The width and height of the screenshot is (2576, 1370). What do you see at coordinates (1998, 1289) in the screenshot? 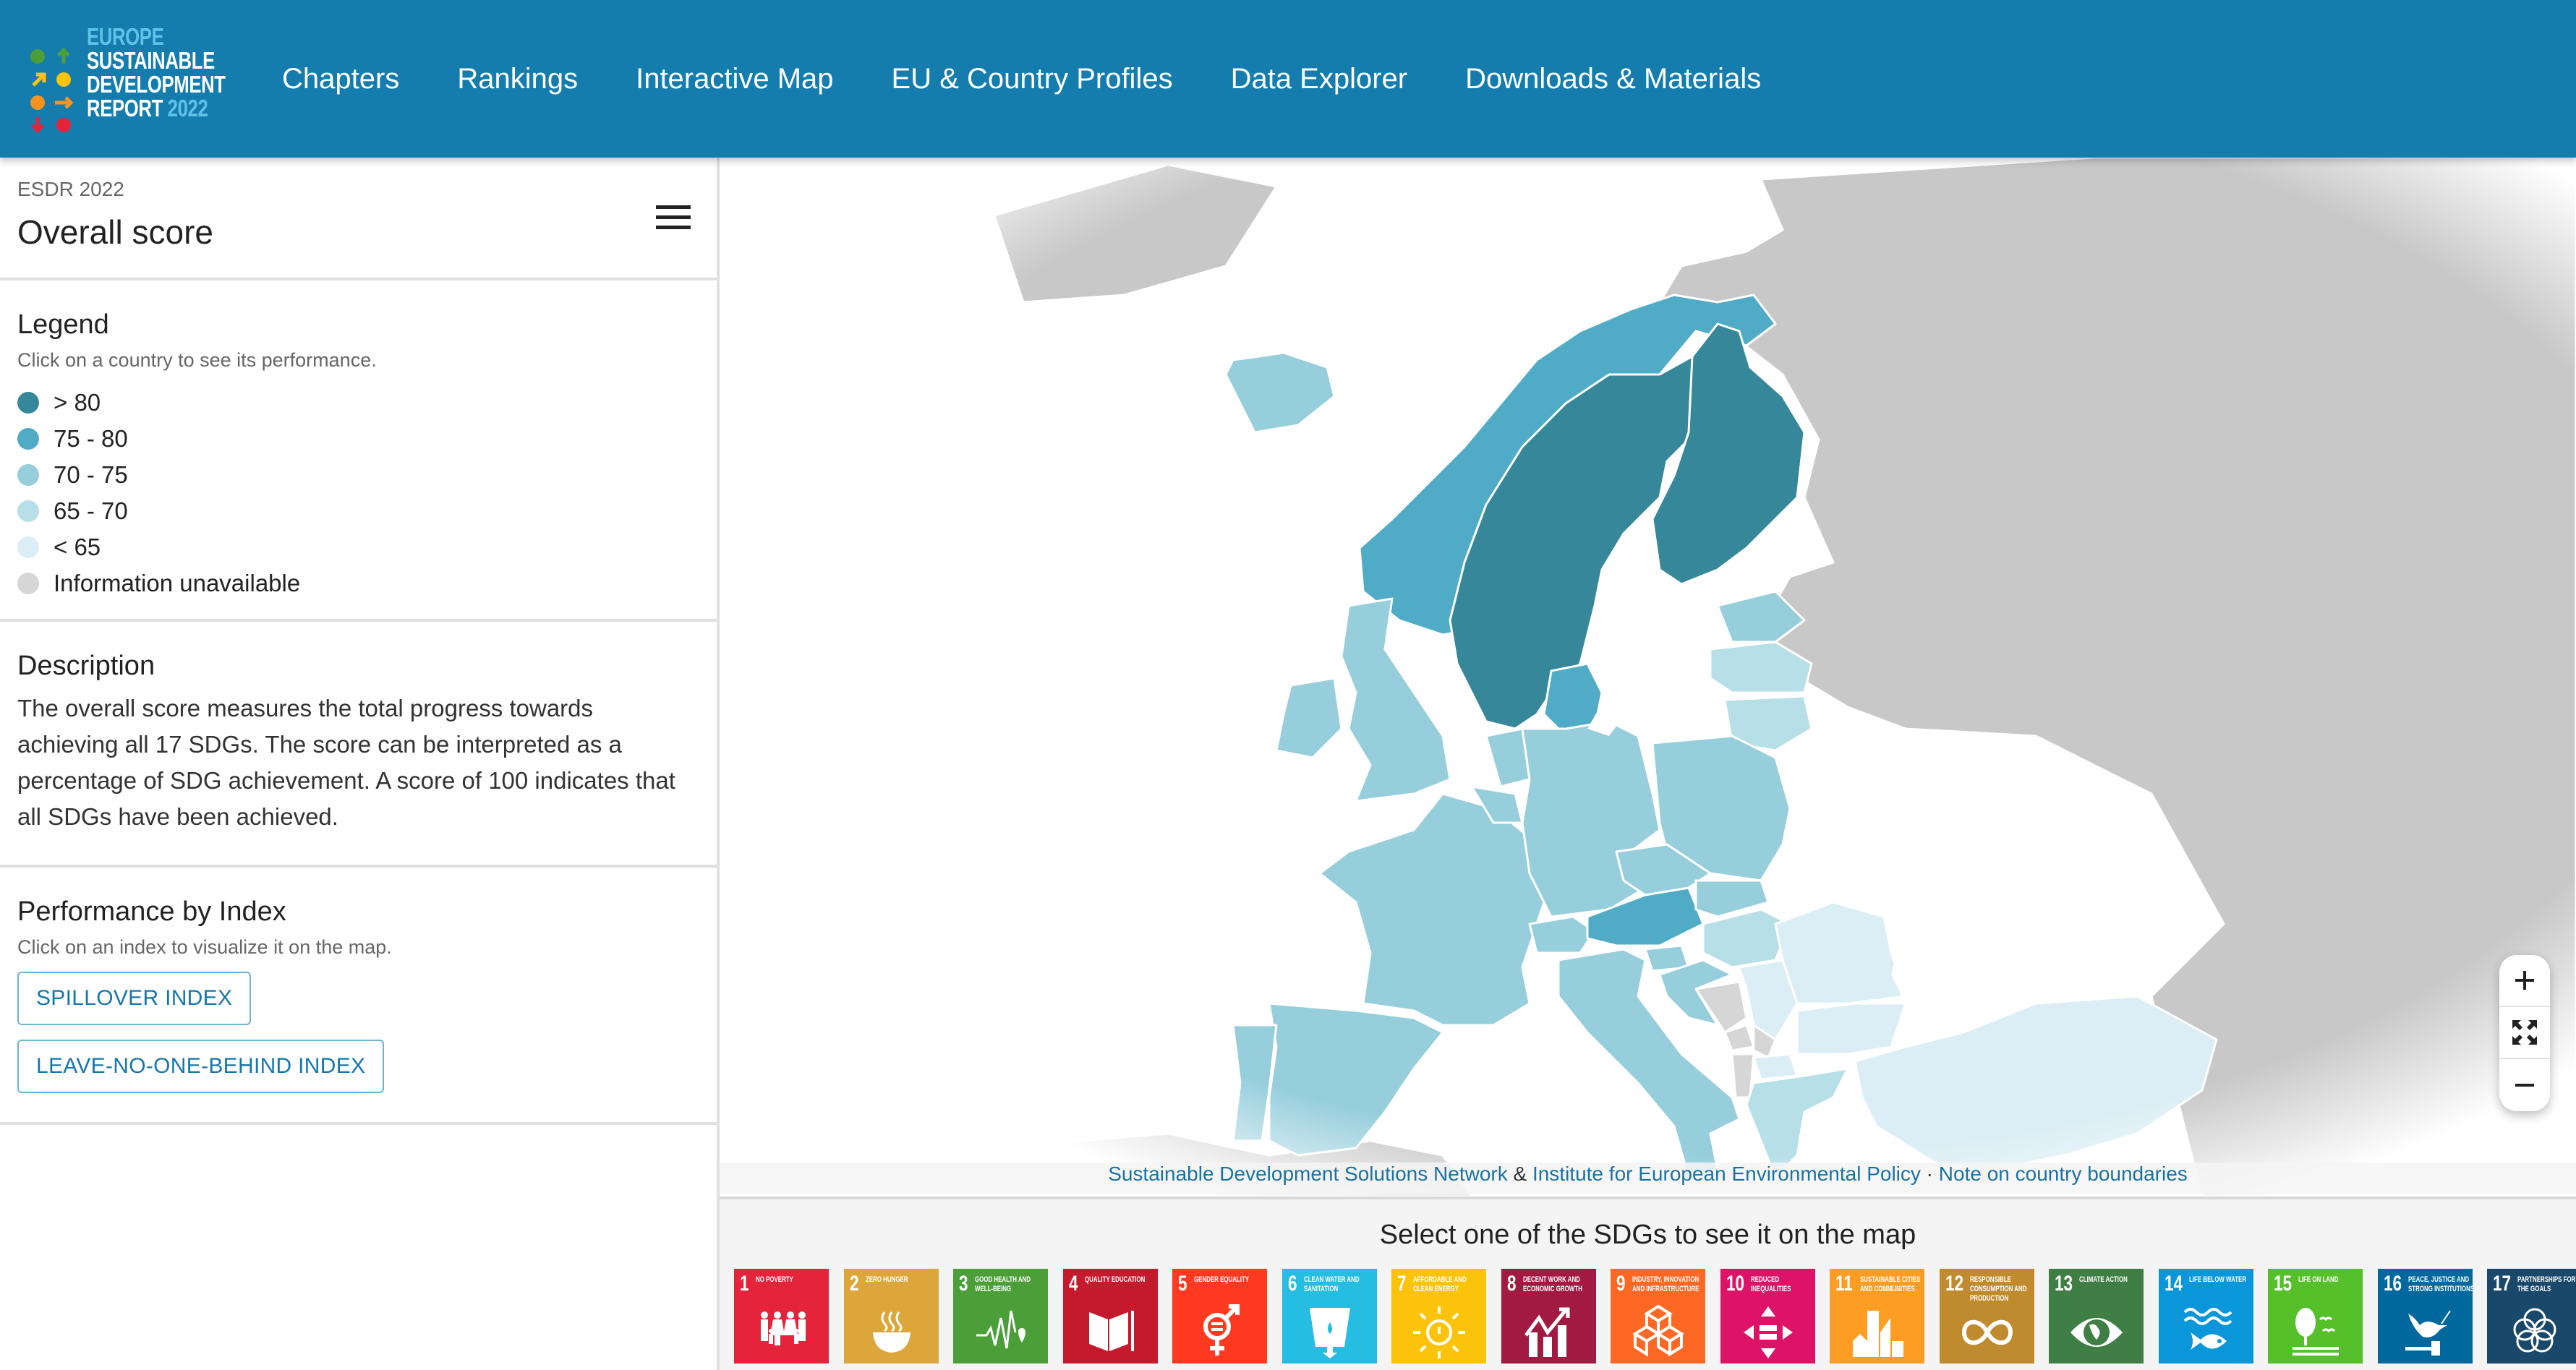
I see `sdg-name: Responsible Consumption and Production` at bounding box center [1998, 1289].